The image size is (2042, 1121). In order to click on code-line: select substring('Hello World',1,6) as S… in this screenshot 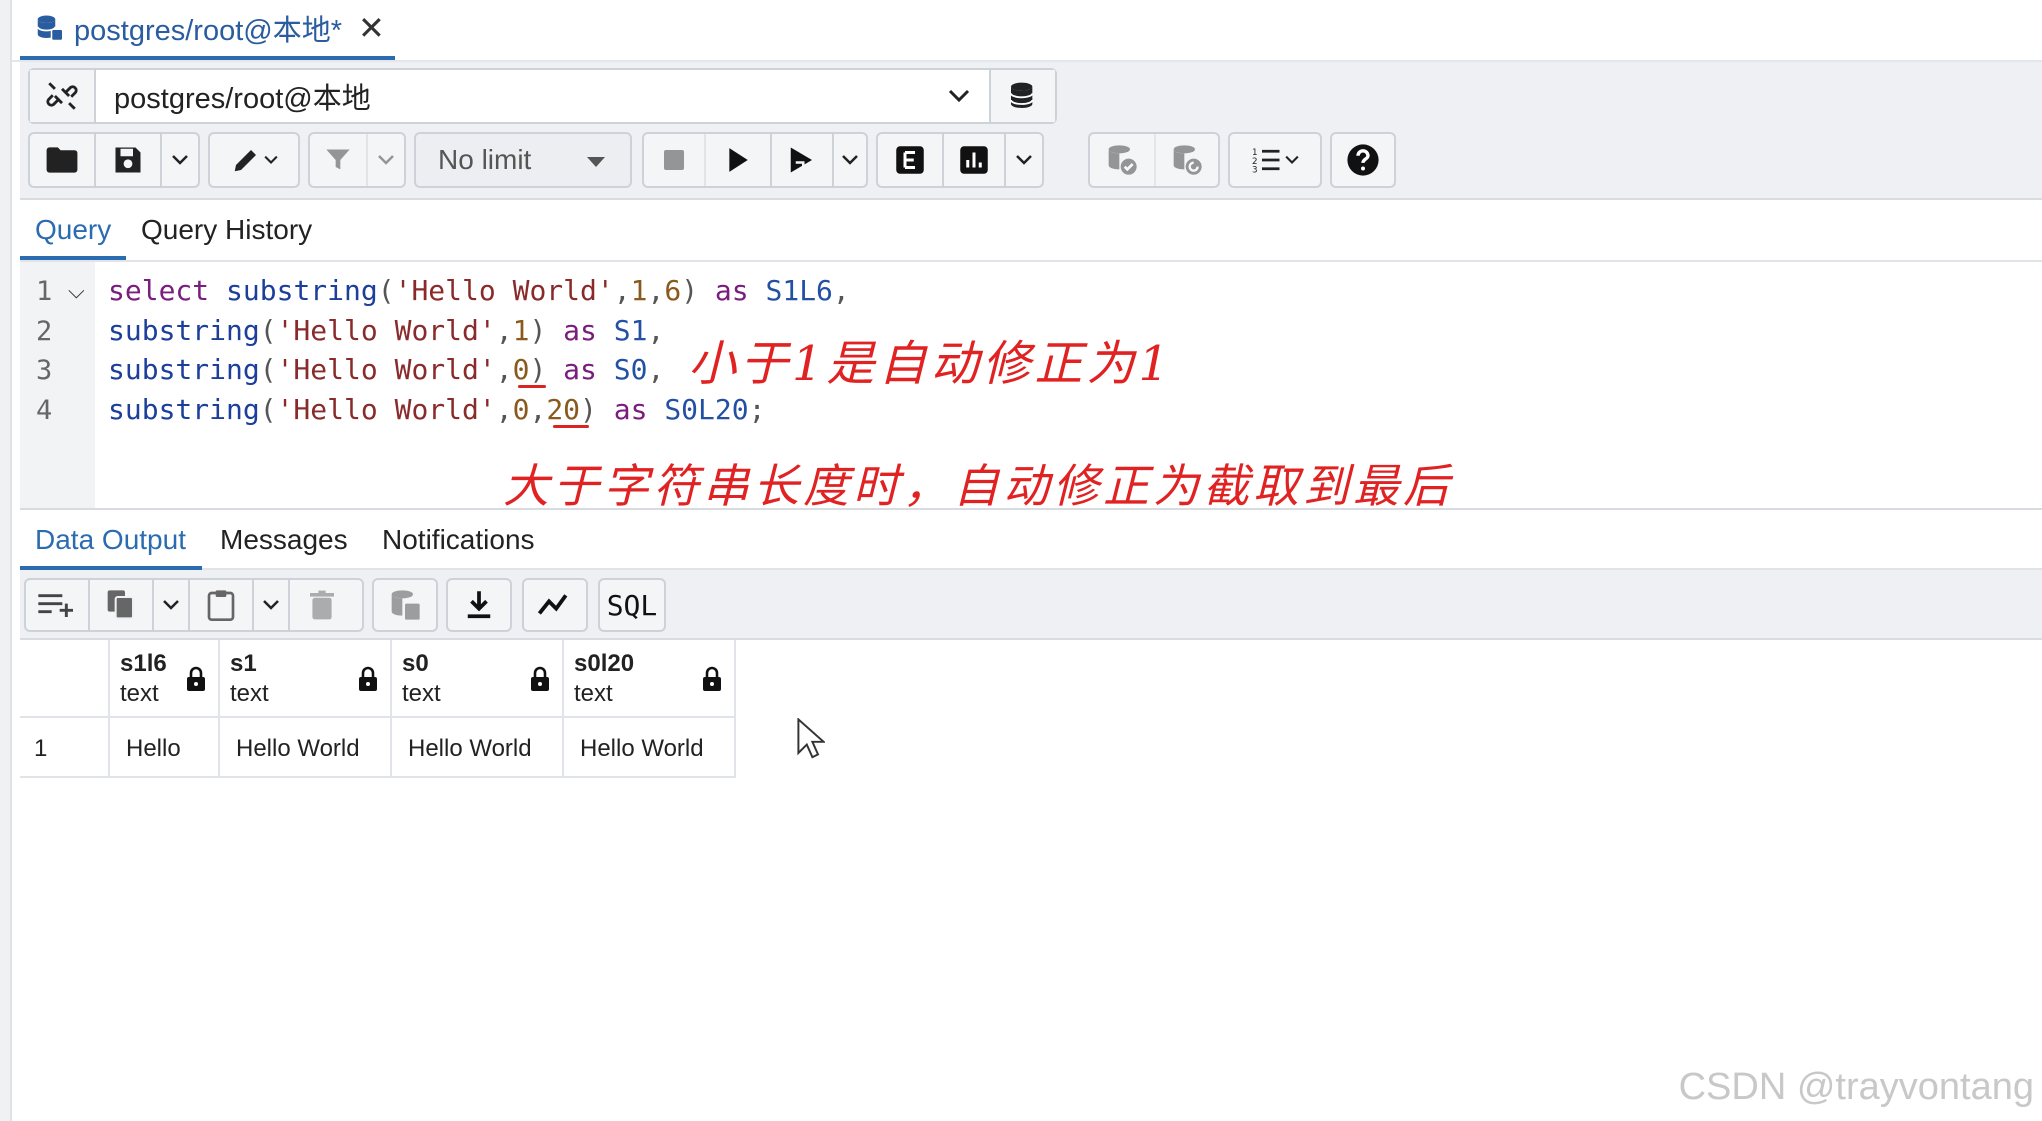, I will do `click(479, 290)`.